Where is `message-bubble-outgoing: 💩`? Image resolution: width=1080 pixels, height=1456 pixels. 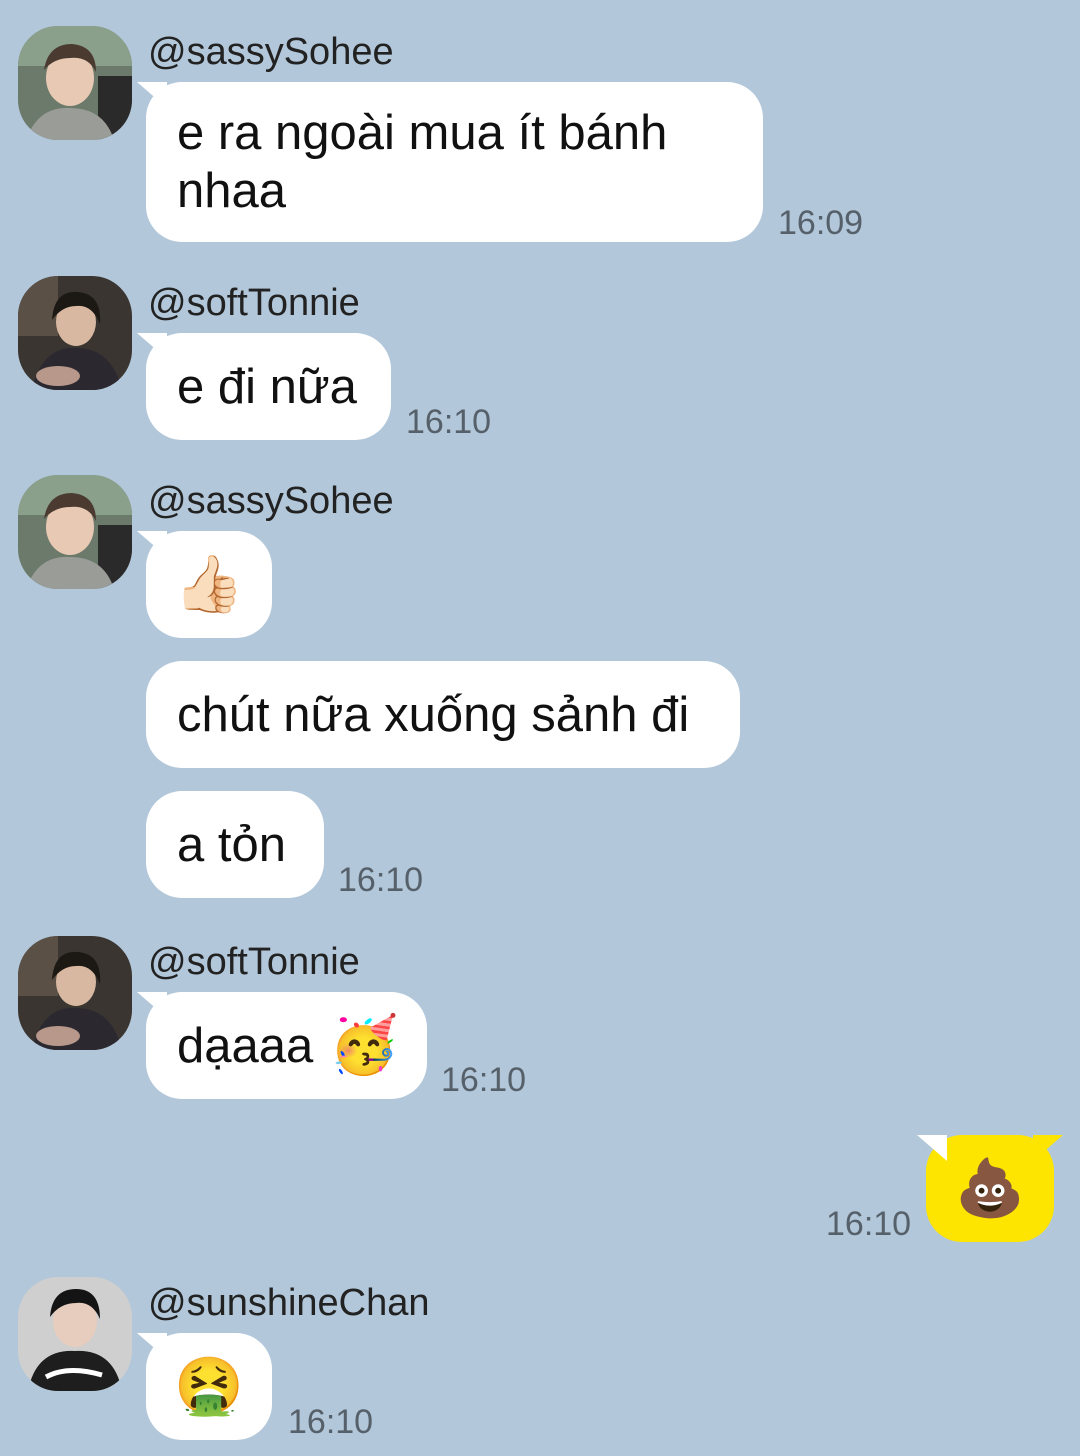
message-bubble-outgoing: 💩 is located at coordinates (990, 1188).